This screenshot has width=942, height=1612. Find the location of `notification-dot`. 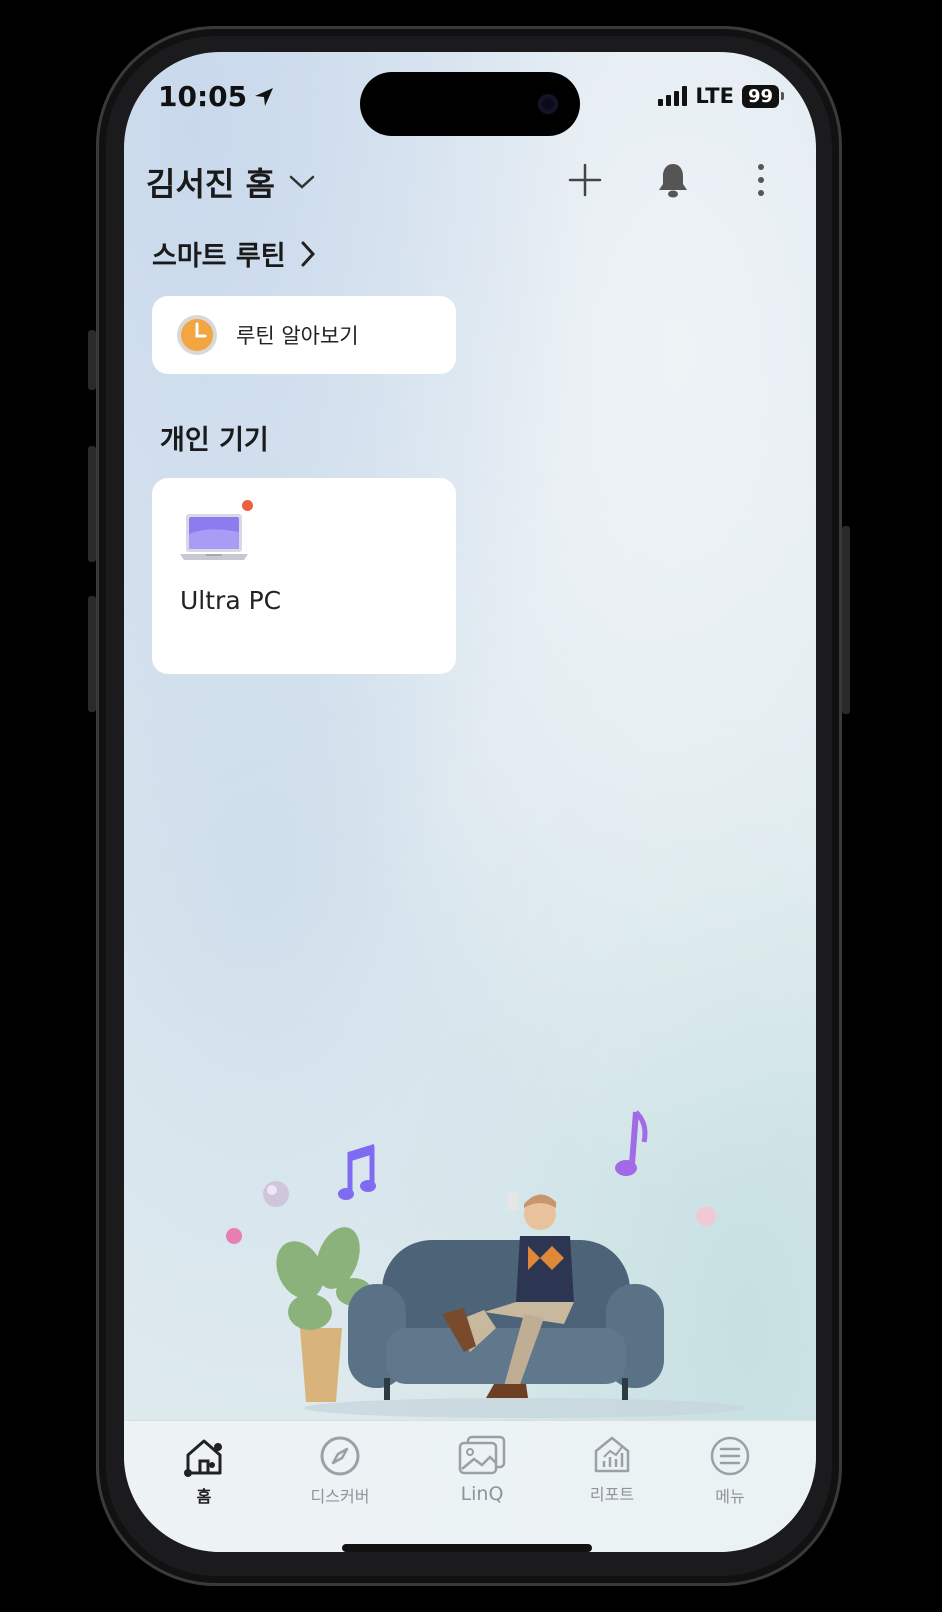

notification-dot is located at coordinates (247, 505).